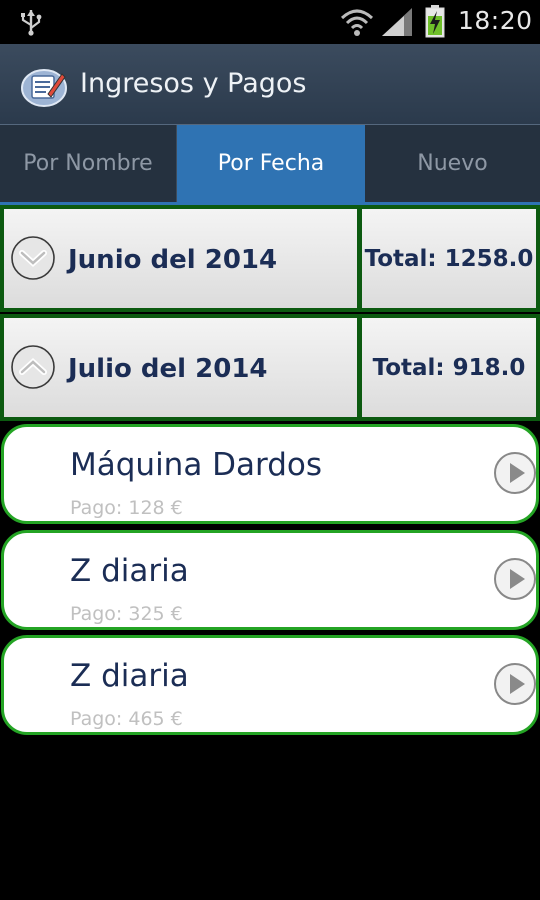 This screenshot has width=540, height=900. I want to click on list-item-card: Z diaria Pago: 465 €, so click(270, 685).